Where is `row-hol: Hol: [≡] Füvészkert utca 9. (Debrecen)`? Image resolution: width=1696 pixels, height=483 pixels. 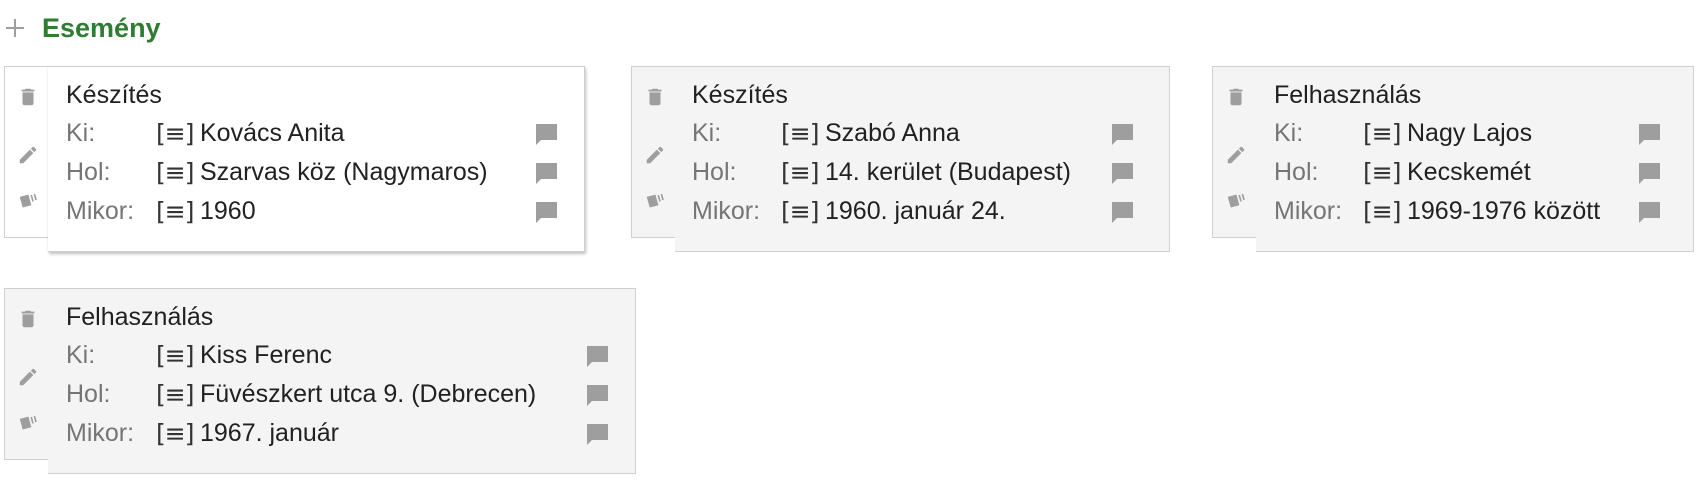
row-hol: Hol: [≡] Füvészkert utca 9. (Debrecen) is located at coordinates (351, 394).